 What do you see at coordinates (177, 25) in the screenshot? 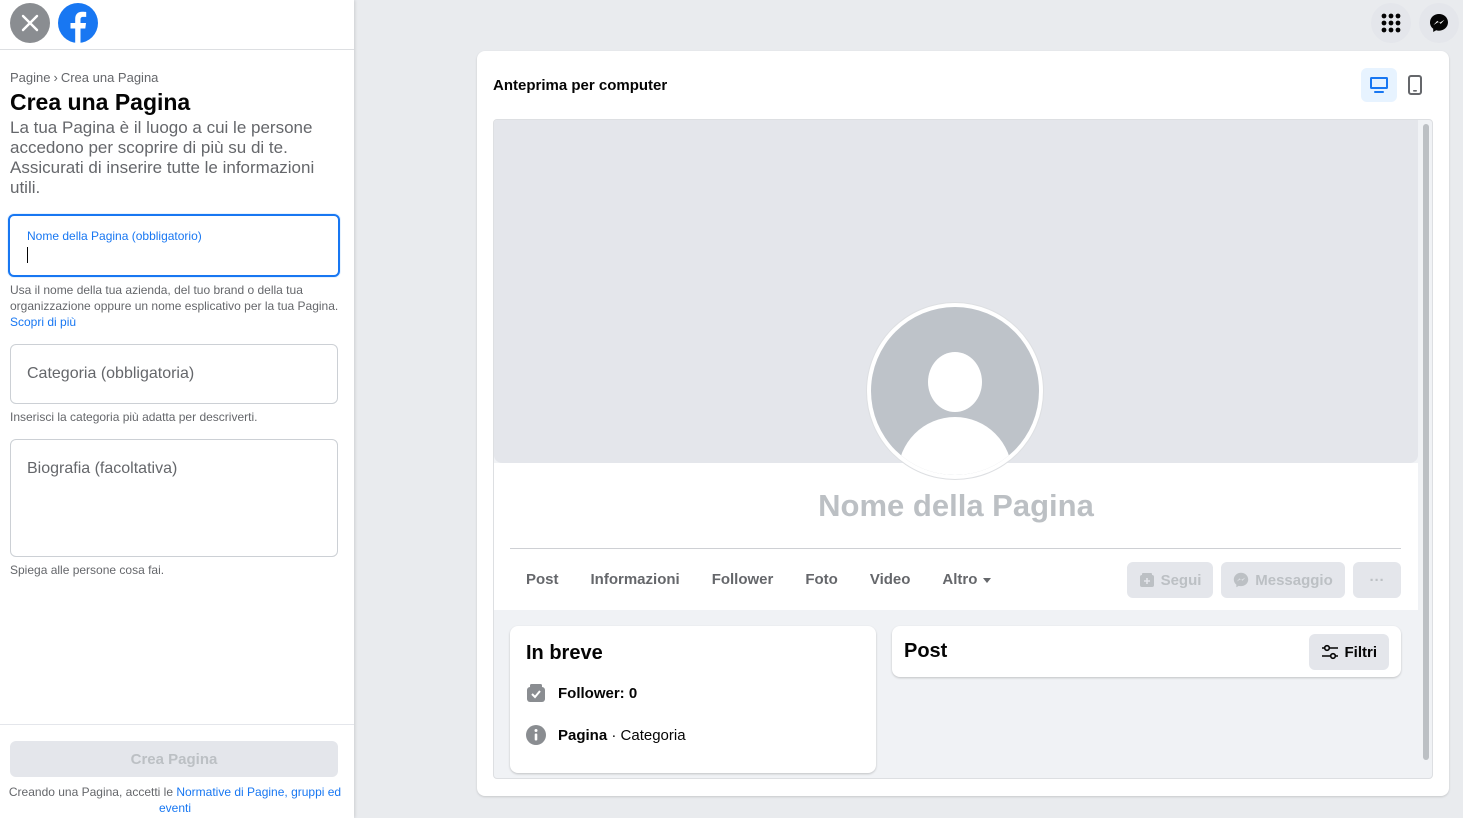
I see `top-bar` at bounding box center [177, 25].